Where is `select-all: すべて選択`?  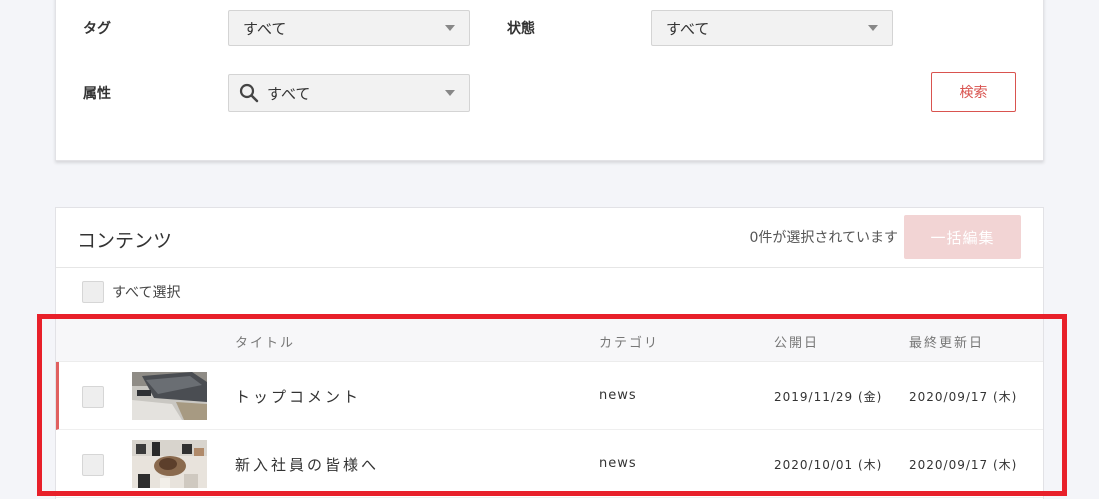 select-all: すべて選択 is located at coordinates (131, 292).